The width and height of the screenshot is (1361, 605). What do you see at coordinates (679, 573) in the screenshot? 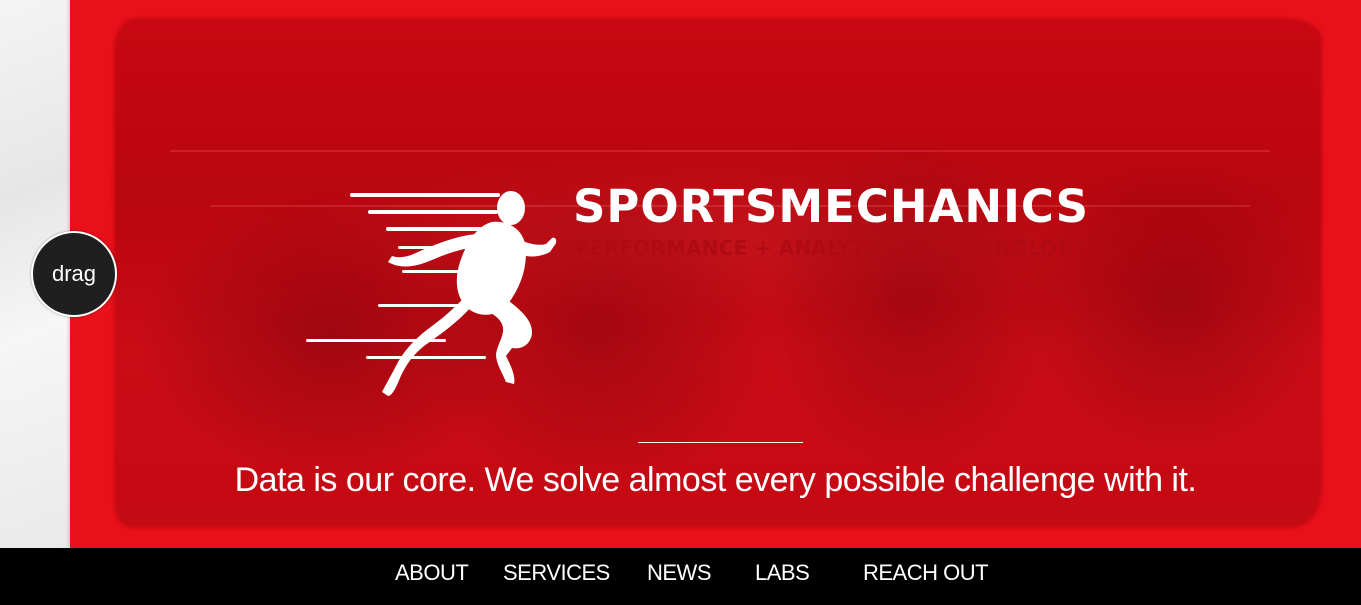
I see `nav-item-news: NEWS` at bounding box center [679, 573].